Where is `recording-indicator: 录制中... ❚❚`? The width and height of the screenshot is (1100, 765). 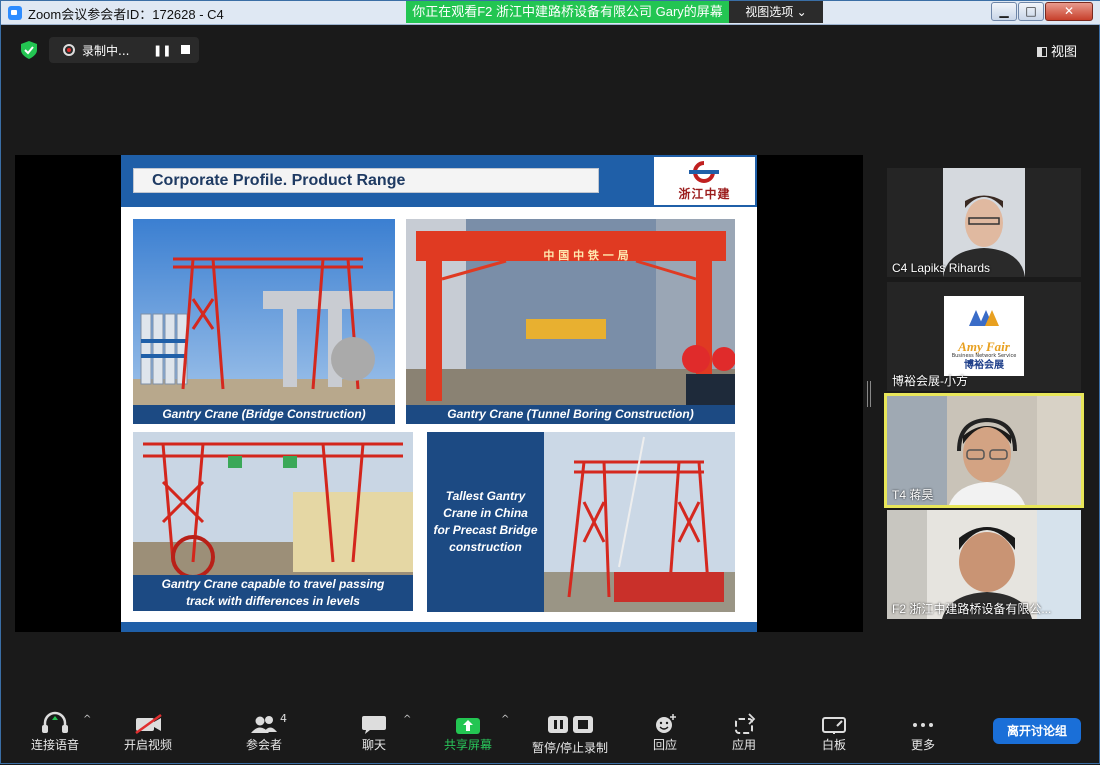 recording-indicator: 录制中... ❚❚ is located at coordinates (124, 50).